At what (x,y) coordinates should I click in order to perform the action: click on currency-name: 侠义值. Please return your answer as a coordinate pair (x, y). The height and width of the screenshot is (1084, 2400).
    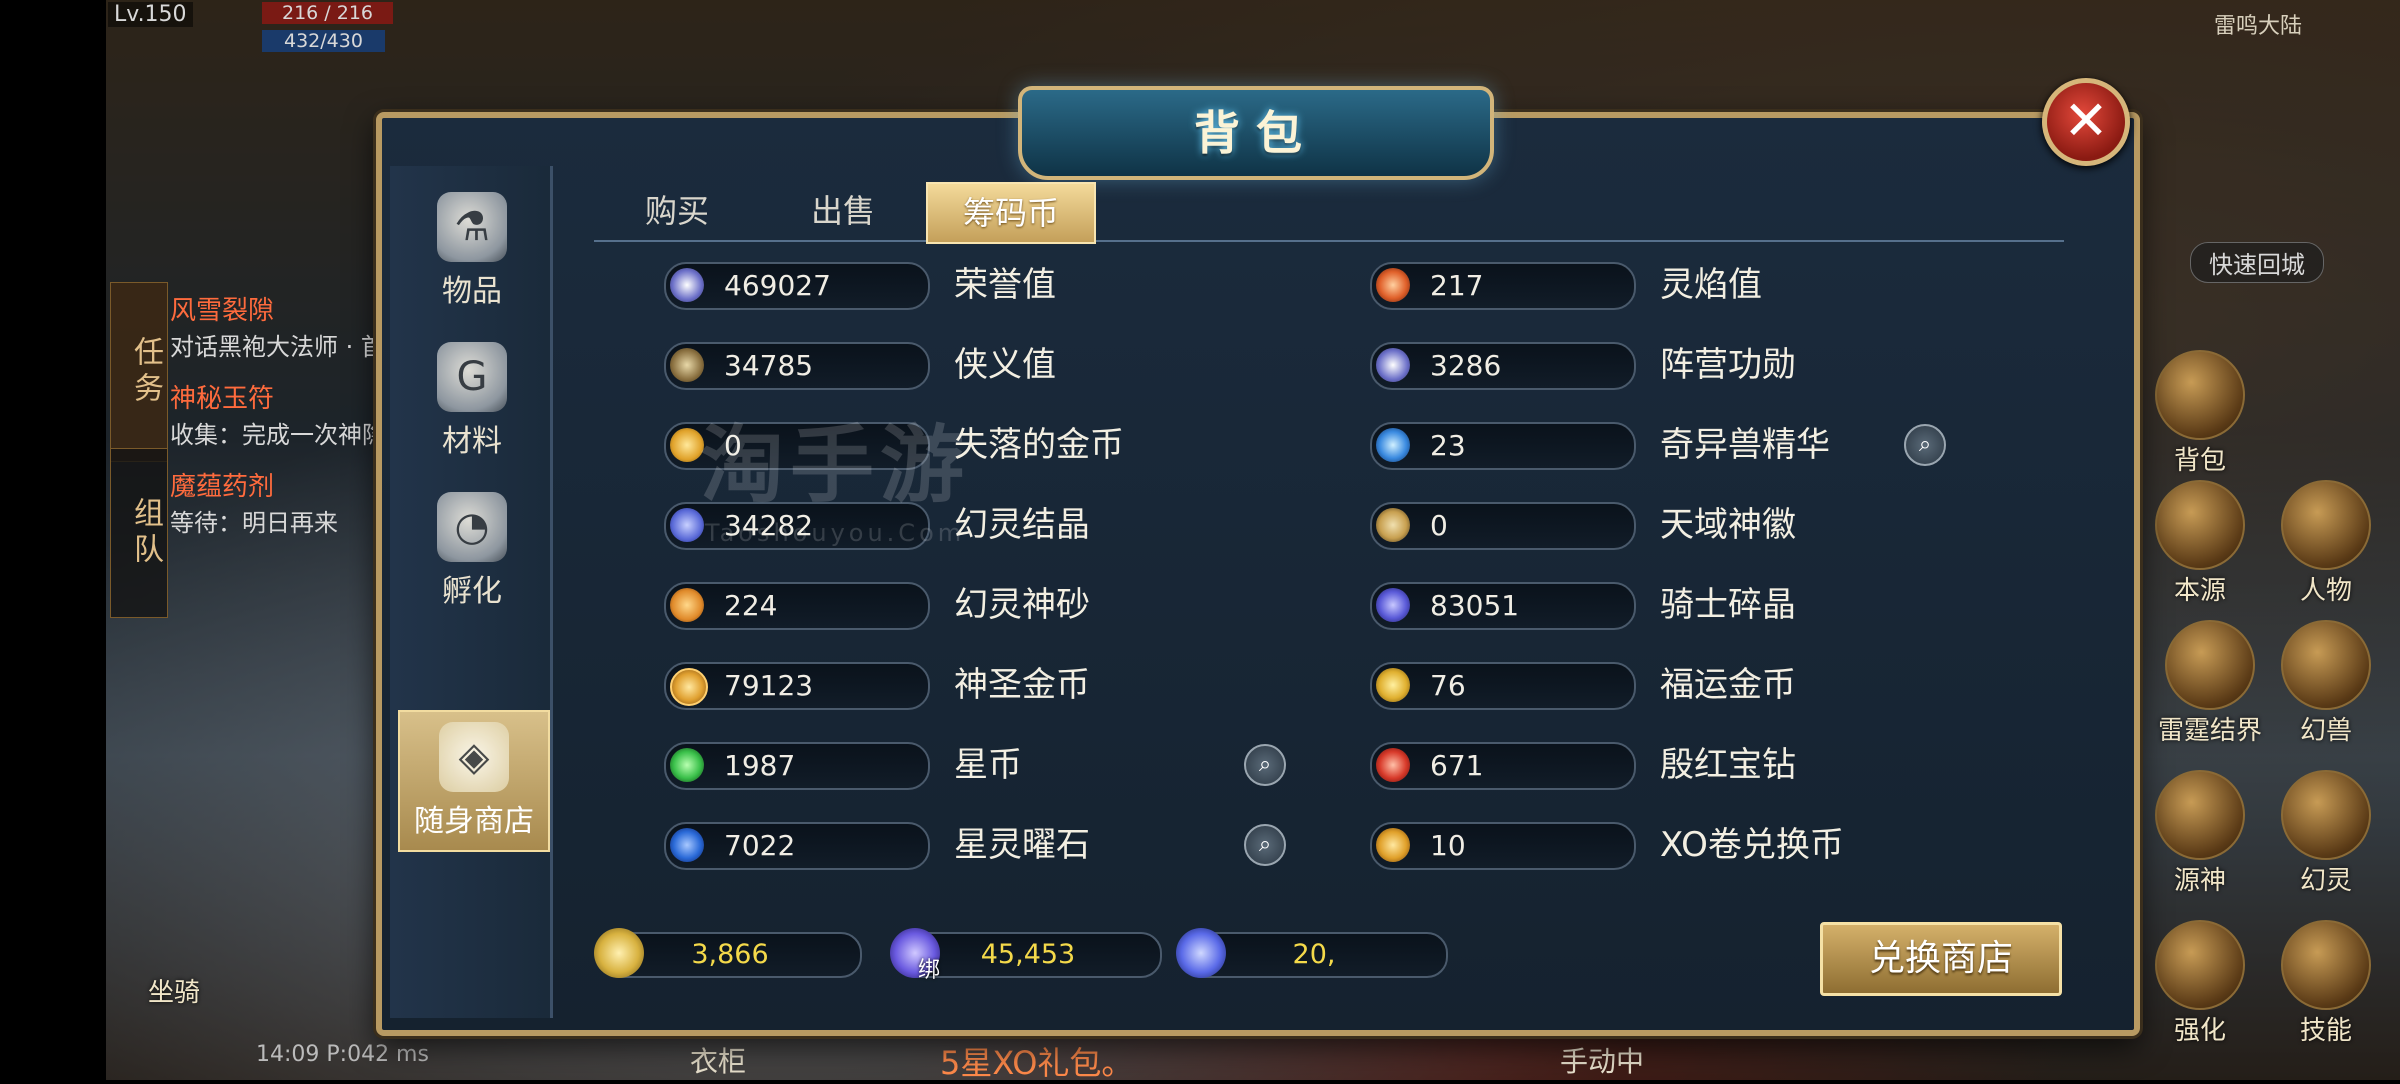
    Looking at the image, I should click on (1005, 365).